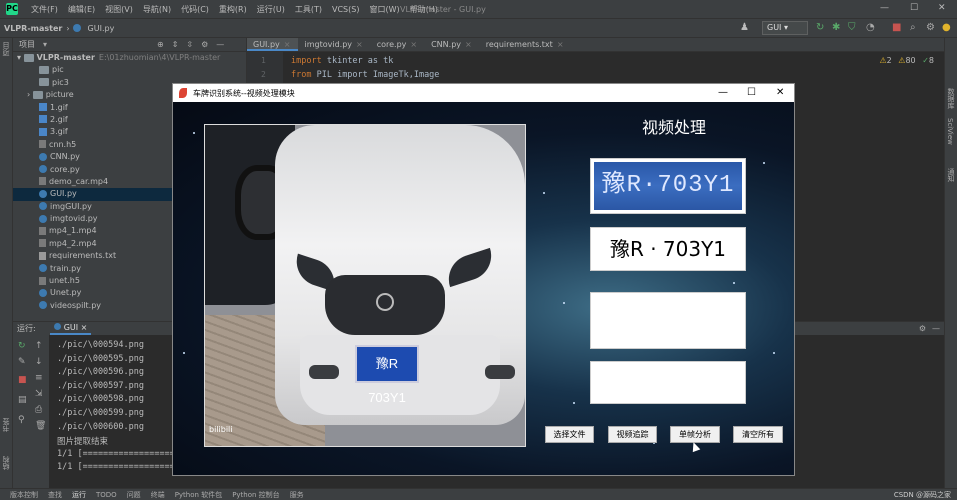  What do you see at coordinates (569, 434) in the screenshot?
I see `select-file-button: 选择文件` at bounding box center [569, 434].